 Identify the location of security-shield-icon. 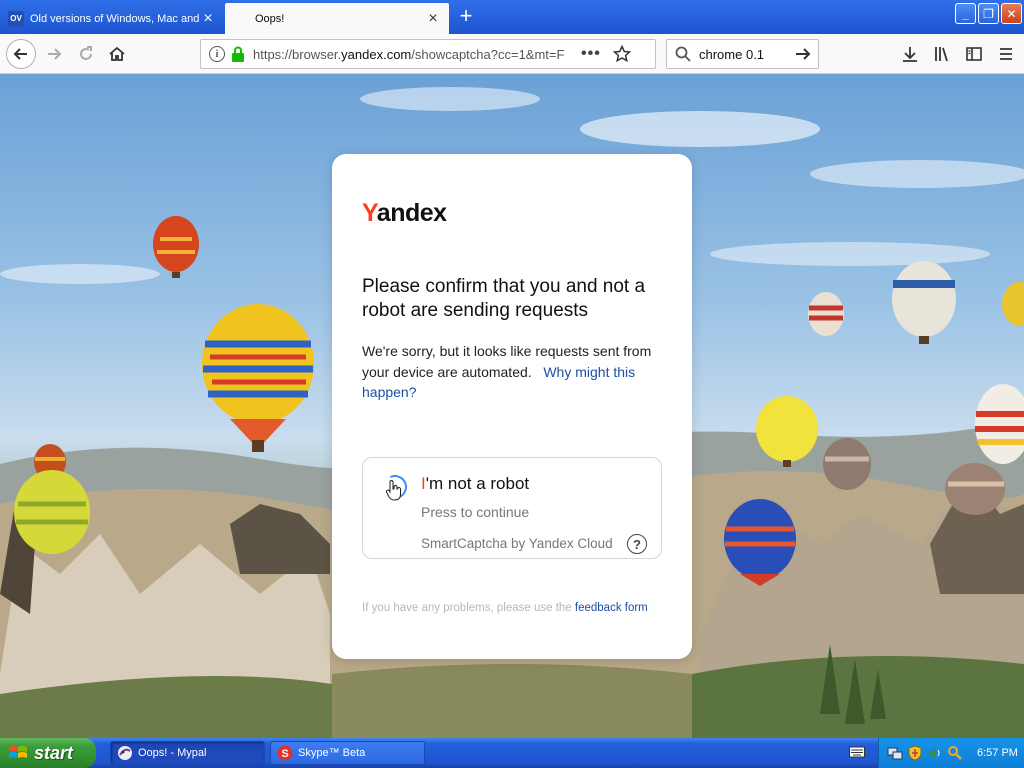
(915, 753).